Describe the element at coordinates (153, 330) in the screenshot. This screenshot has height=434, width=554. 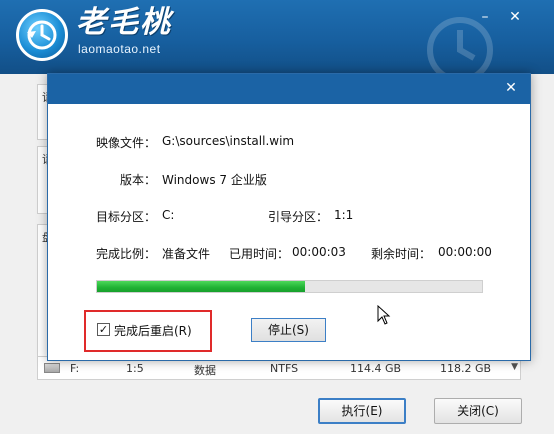
I see `reboot-checkbox-label: 完成后重启(R)` at that location.